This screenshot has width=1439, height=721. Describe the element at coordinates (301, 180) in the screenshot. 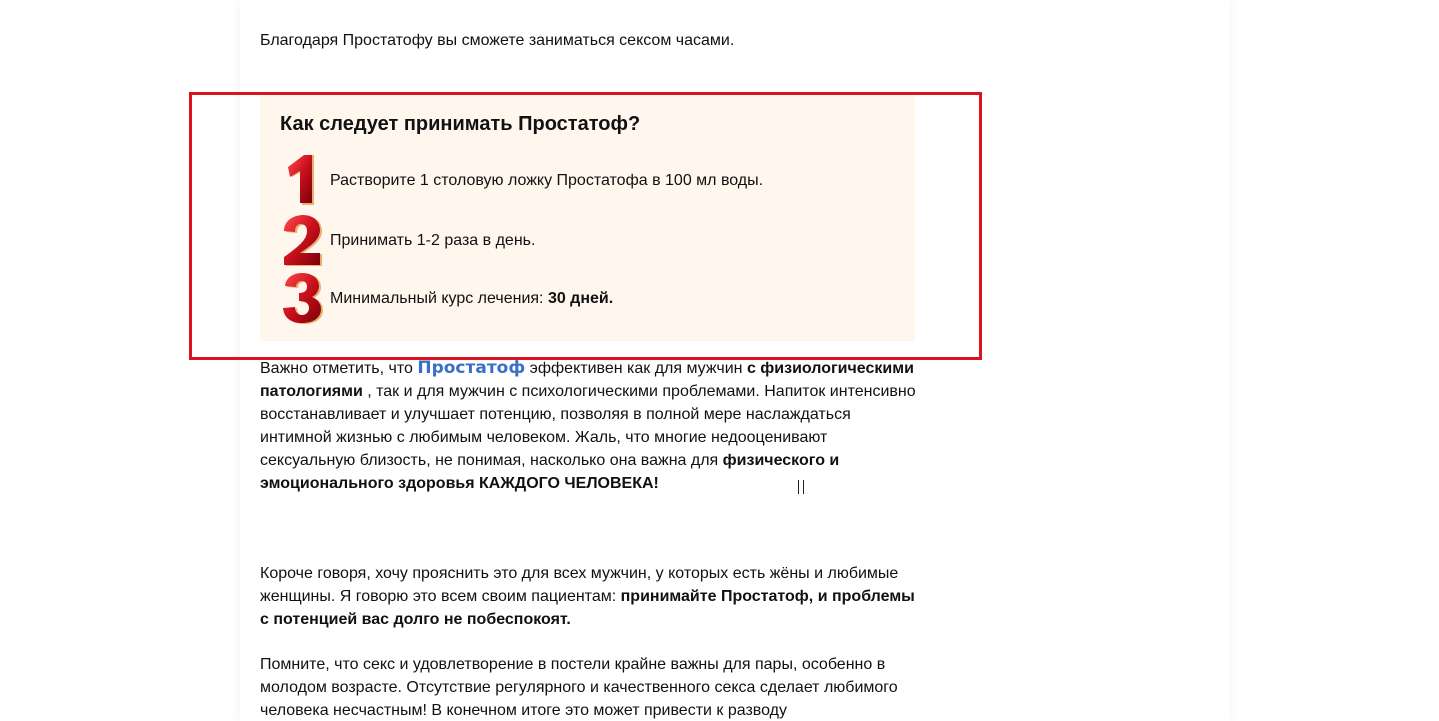

I see `red-number-one-icon` at that location.